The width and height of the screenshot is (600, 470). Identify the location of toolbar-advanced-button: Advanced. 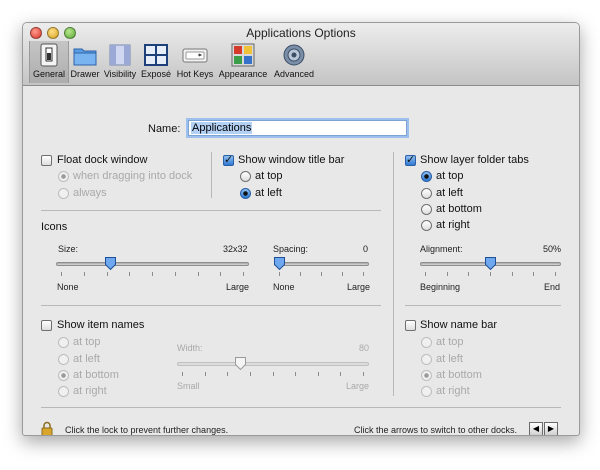
(294, 62).